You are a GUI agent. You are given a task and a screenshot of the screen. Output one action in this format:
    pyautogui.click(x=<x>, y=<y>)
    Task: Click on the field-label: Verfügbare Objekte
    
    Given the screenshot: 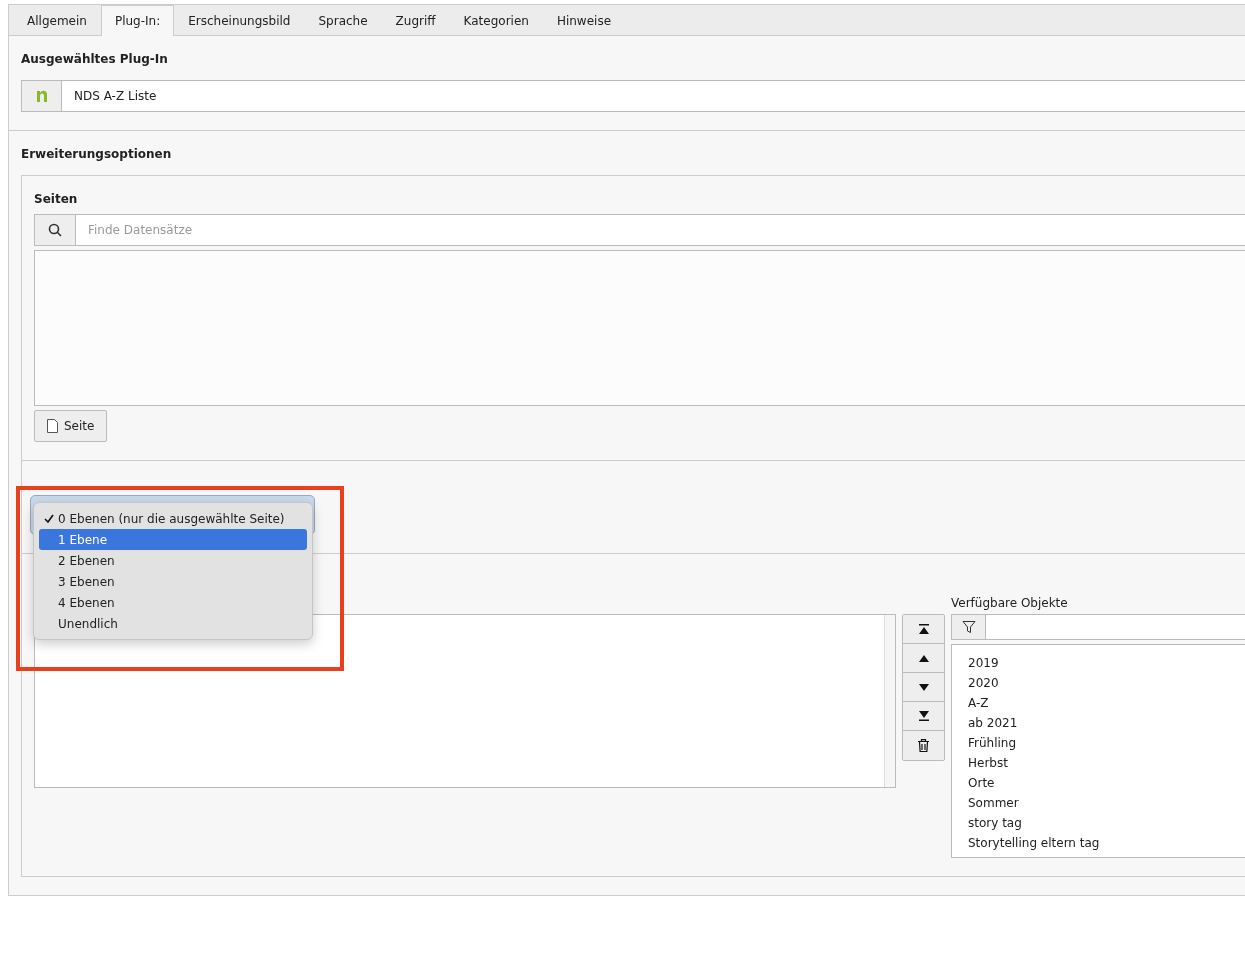 What is the action you would take?
    pyautogui.click(x=1010, y=603)
    